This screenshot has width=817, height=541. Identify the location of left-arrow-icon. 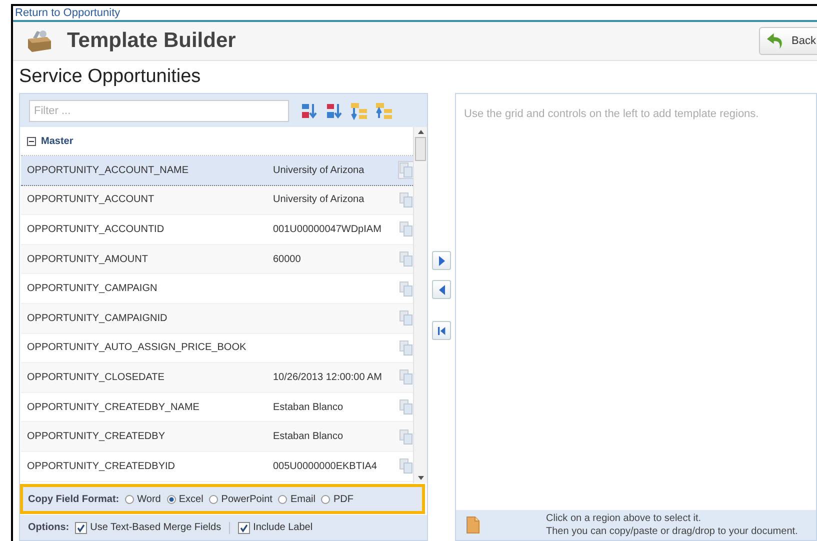
(442, 289).